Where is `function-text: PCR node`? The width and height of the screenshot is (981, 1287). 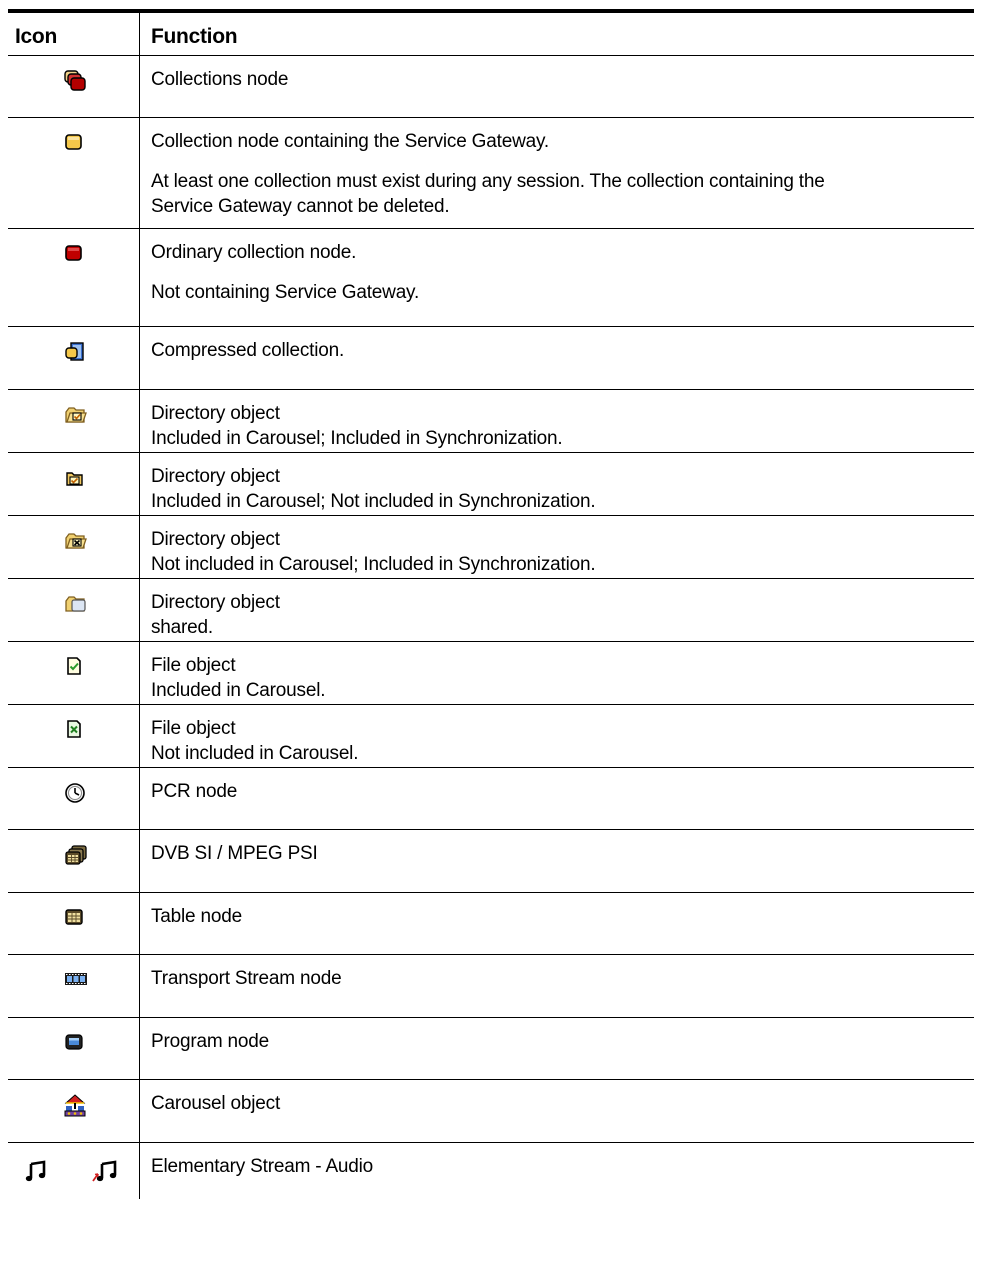 function-text: PCR node is located at coordinates (194, 791).